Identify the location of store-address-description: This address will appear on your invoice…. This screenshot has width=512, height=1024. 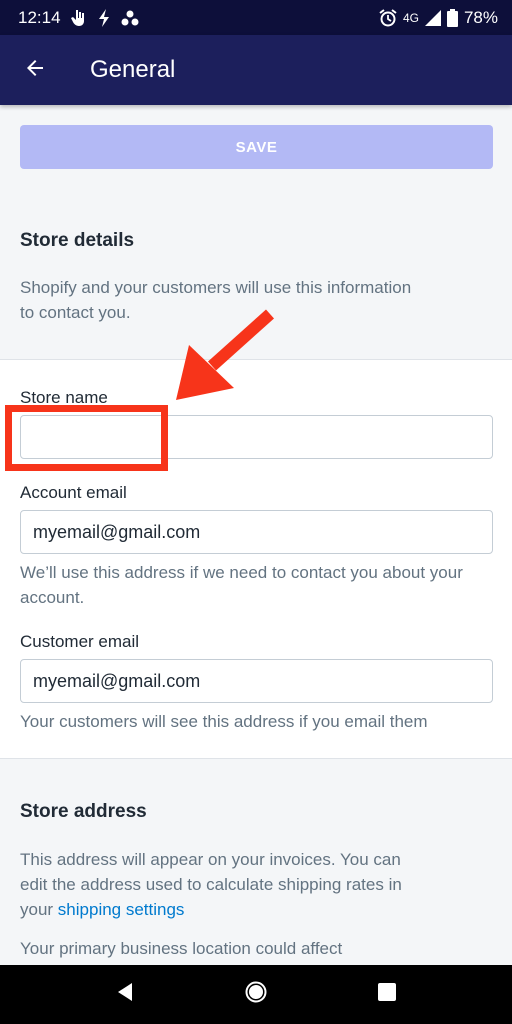
(225, 884).